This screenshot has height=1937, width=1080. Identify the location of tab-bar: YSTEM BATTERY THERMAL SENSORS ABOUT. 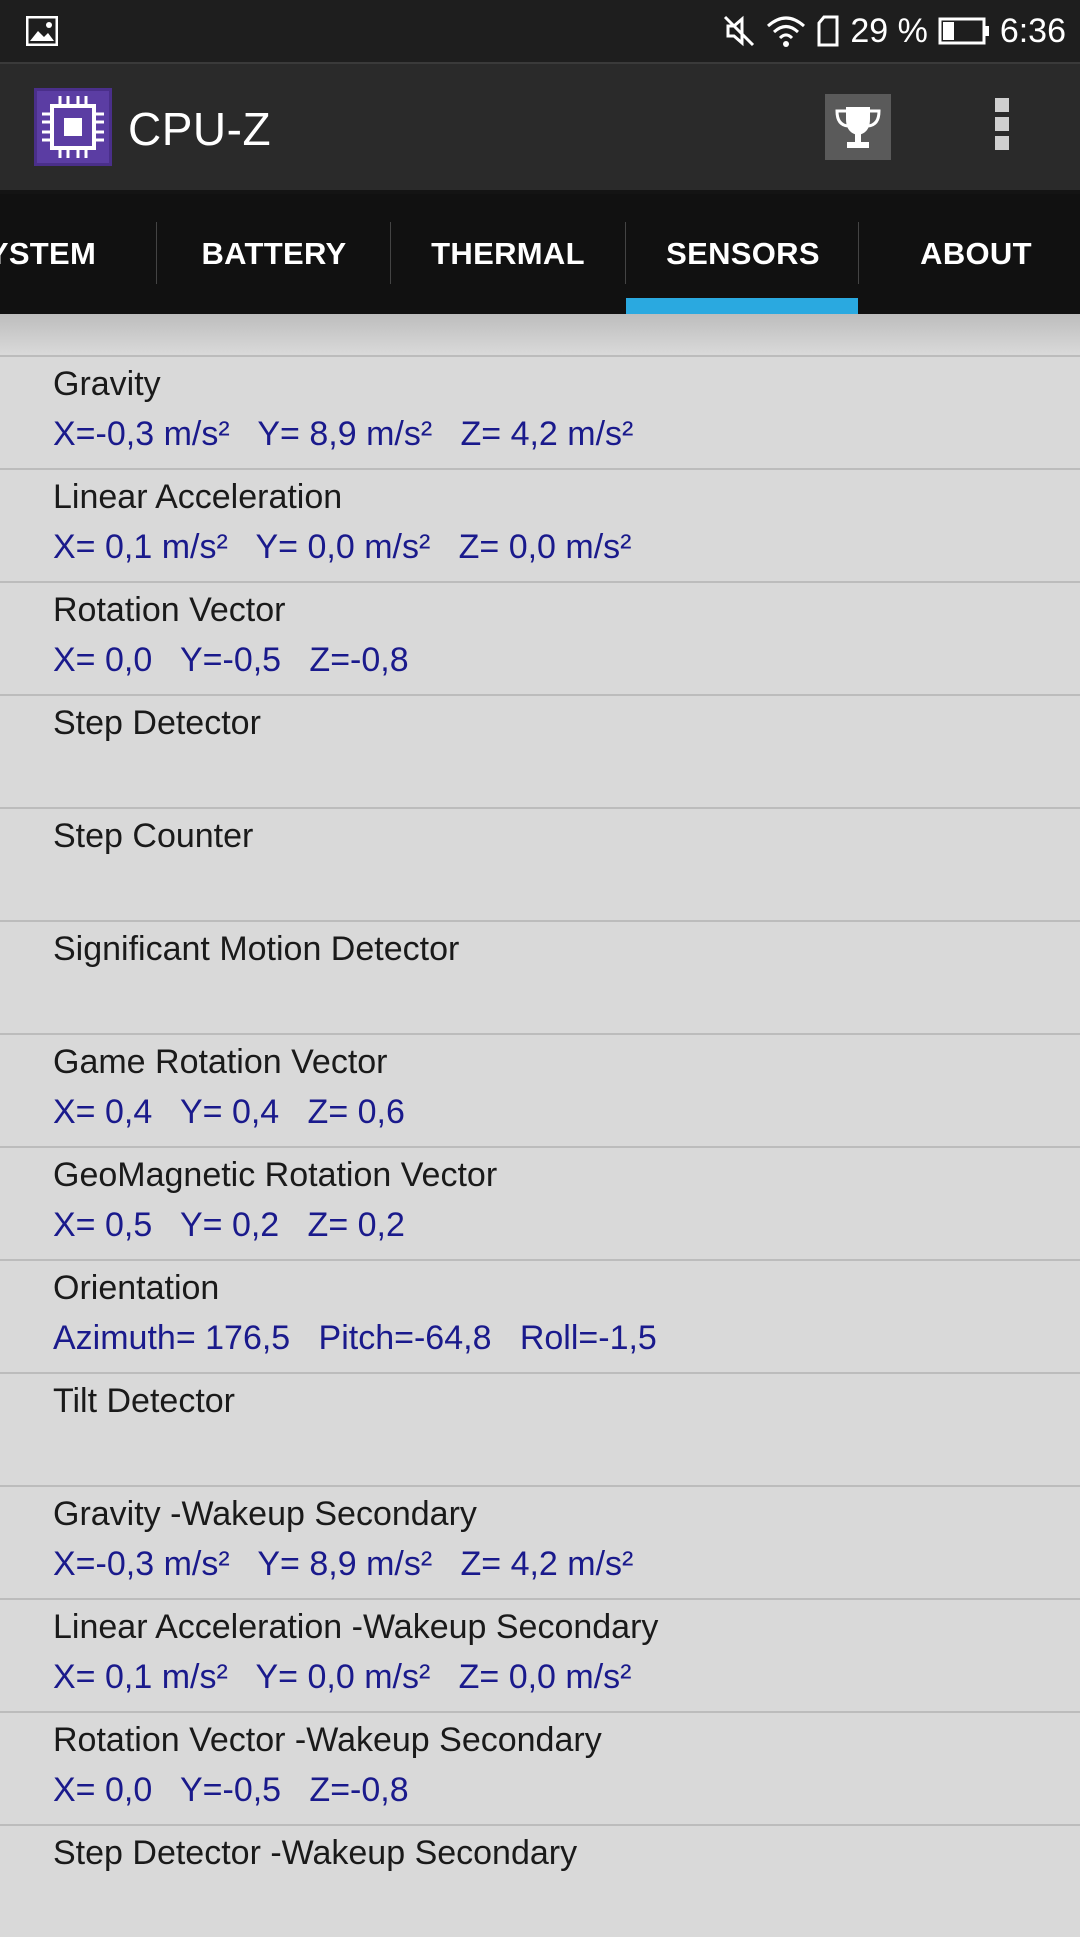
(540, 254).